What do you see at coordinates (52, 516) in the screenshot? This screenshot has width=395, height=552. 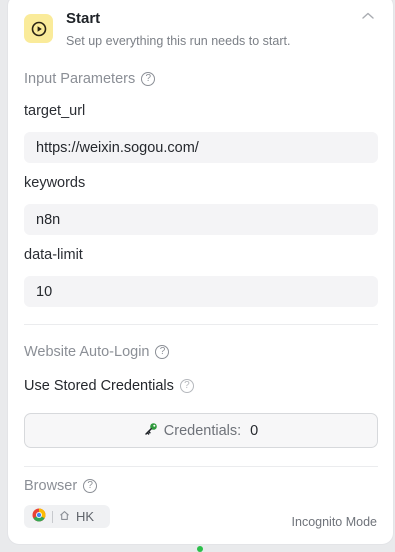 I see `chip-separator` at bounding box center [52, 516].